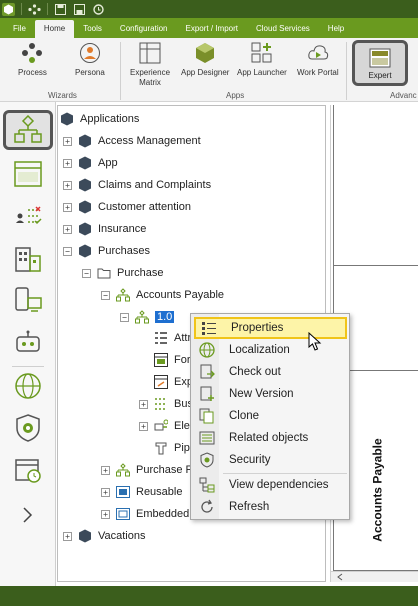  Describe the element at coordinates (144, 29) in the screenshot. I see `menu-configuration: Configuration` at that location.